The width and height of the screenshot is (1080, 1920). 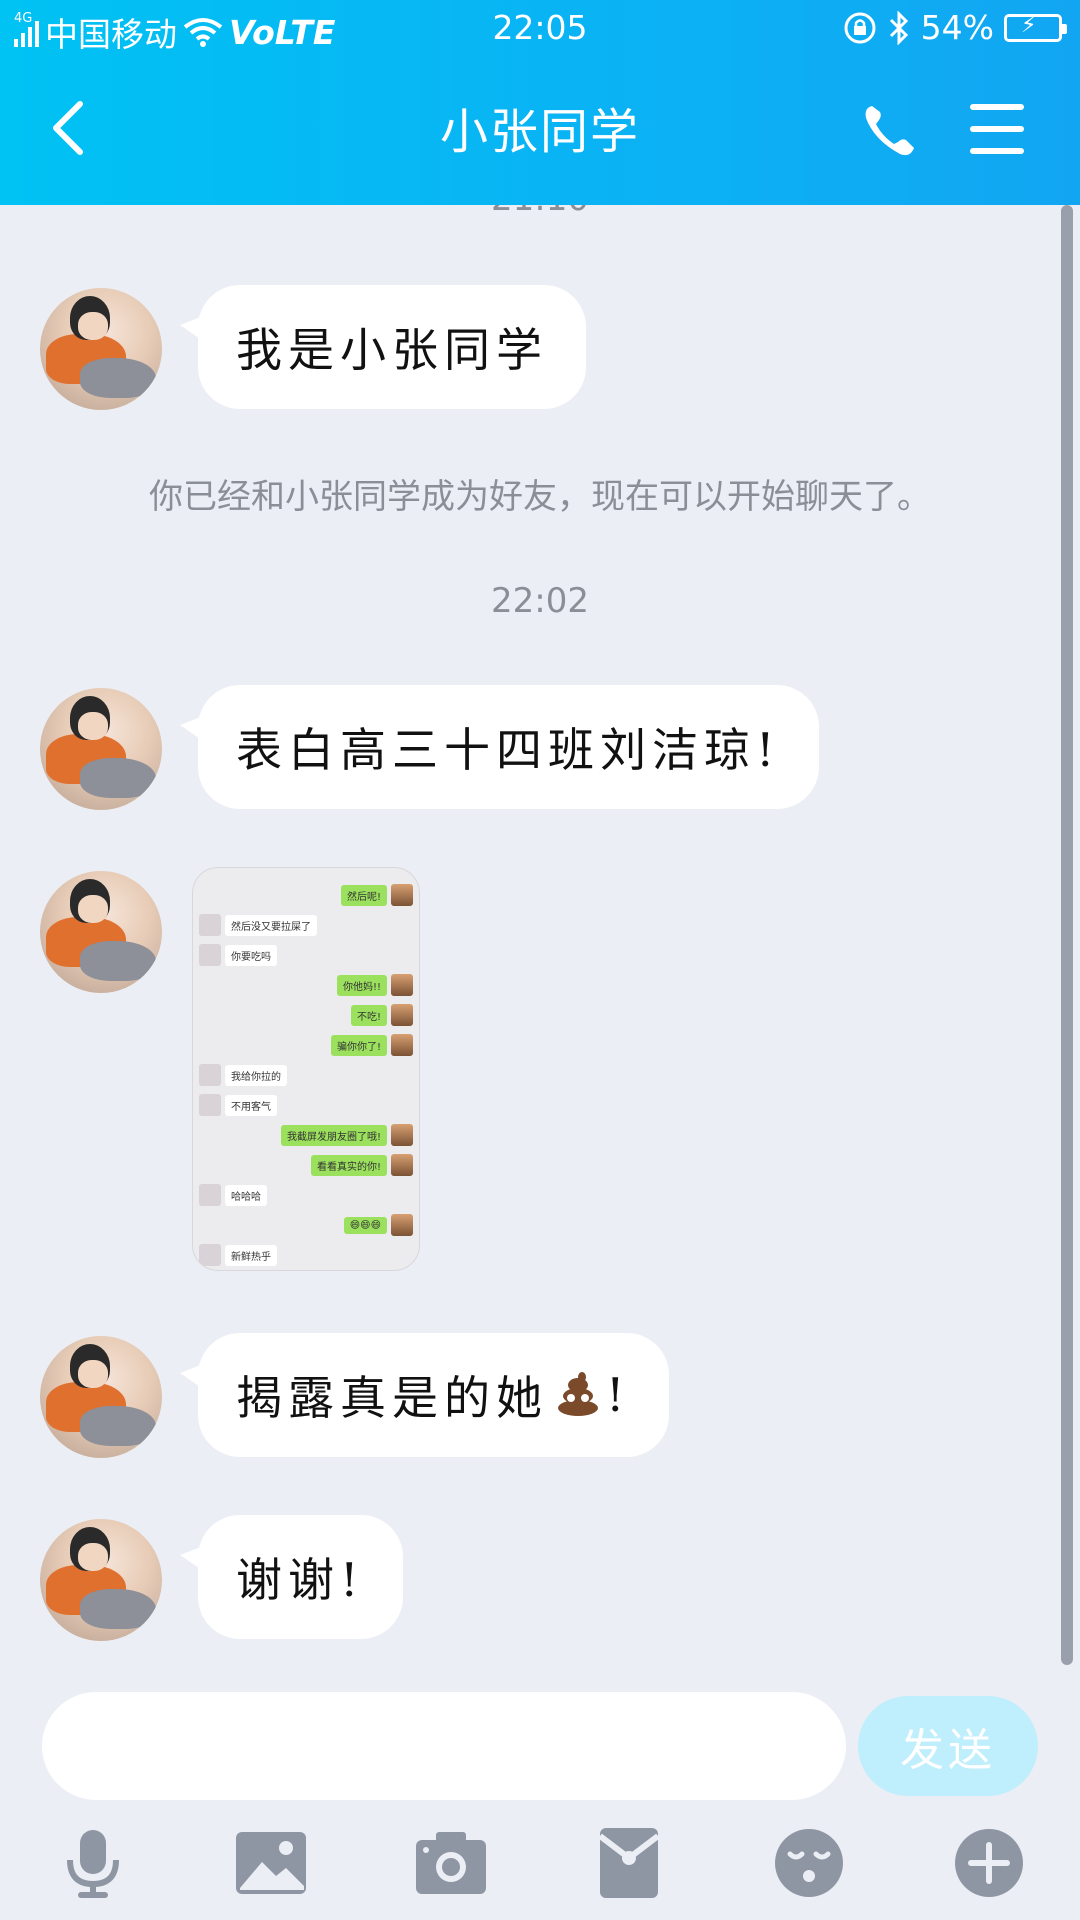 What do you see at coordinates (809, 1863) in the screenshot?
I see `emoji-icon` at bounding box center [809, 1863].